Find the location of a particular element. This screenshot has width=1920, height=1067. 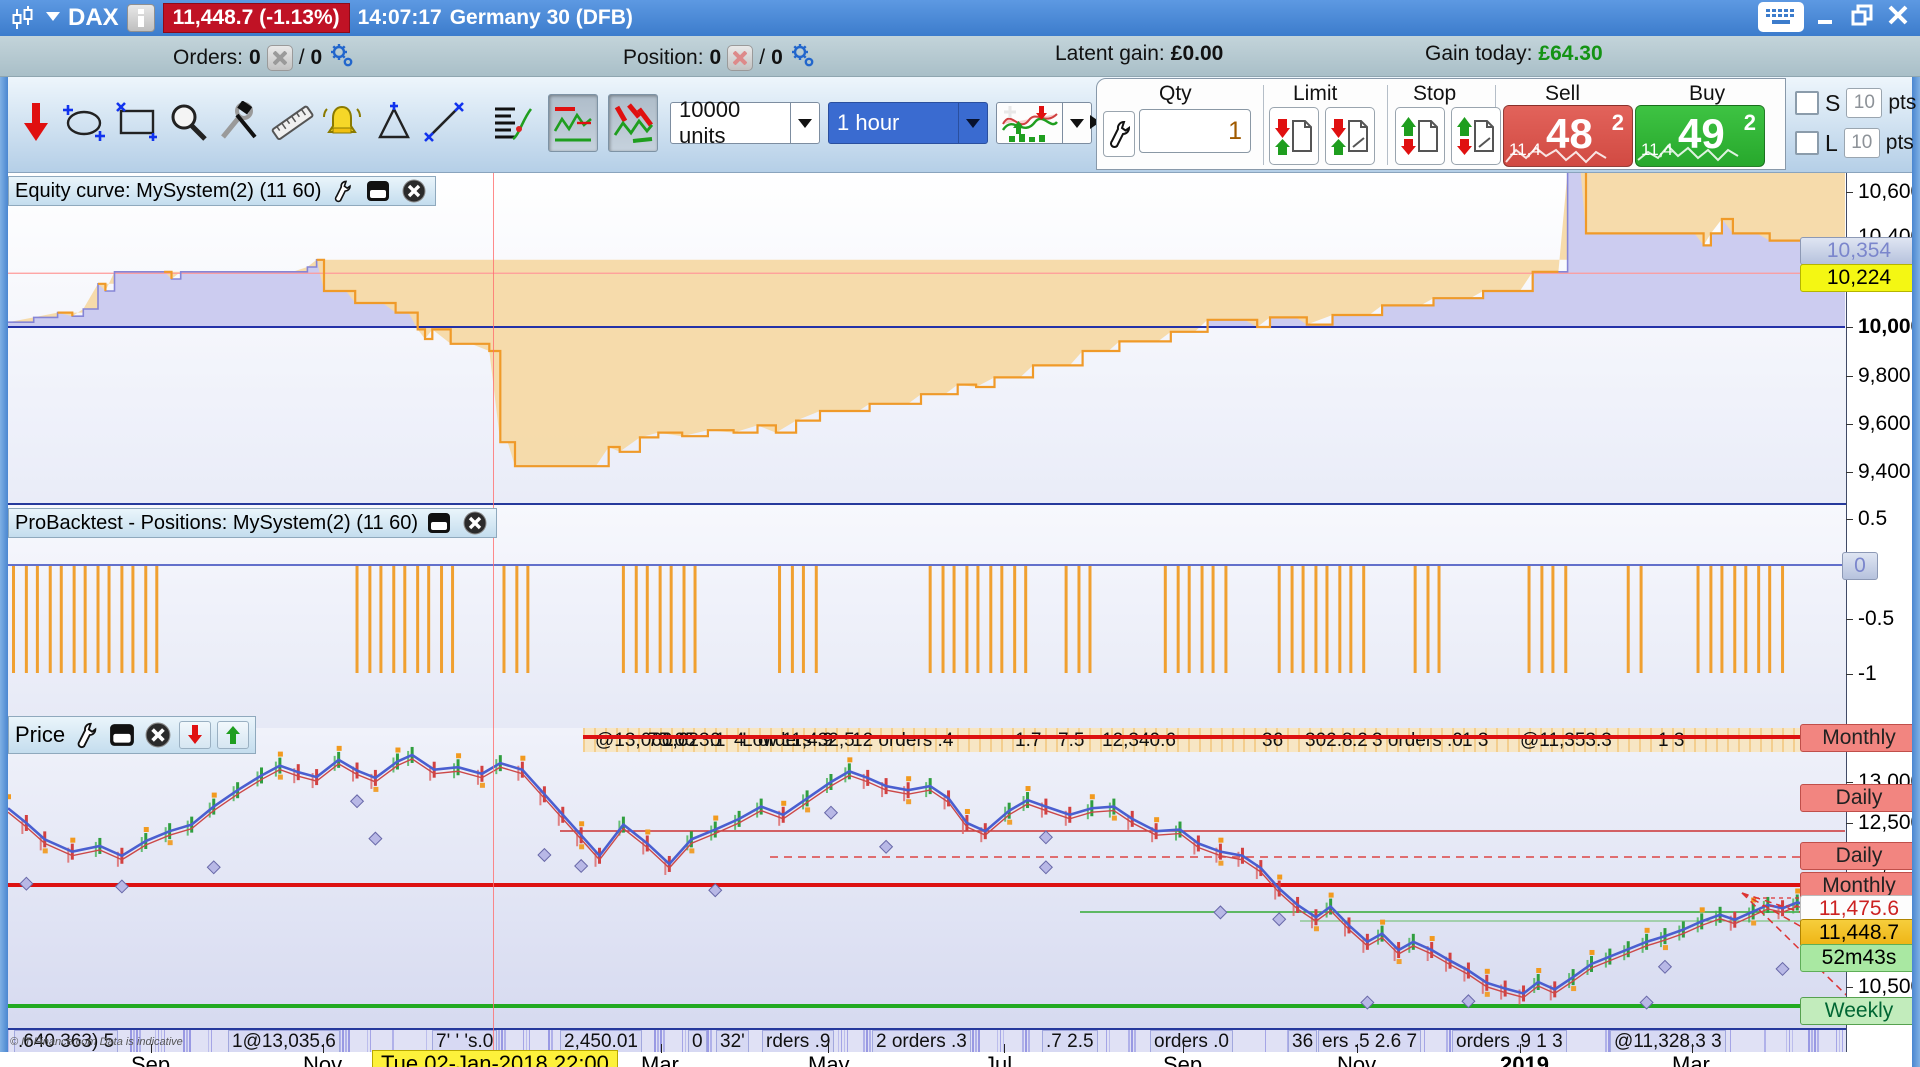

sell-marker-arrow-icon is located at coordinates (195, 735).